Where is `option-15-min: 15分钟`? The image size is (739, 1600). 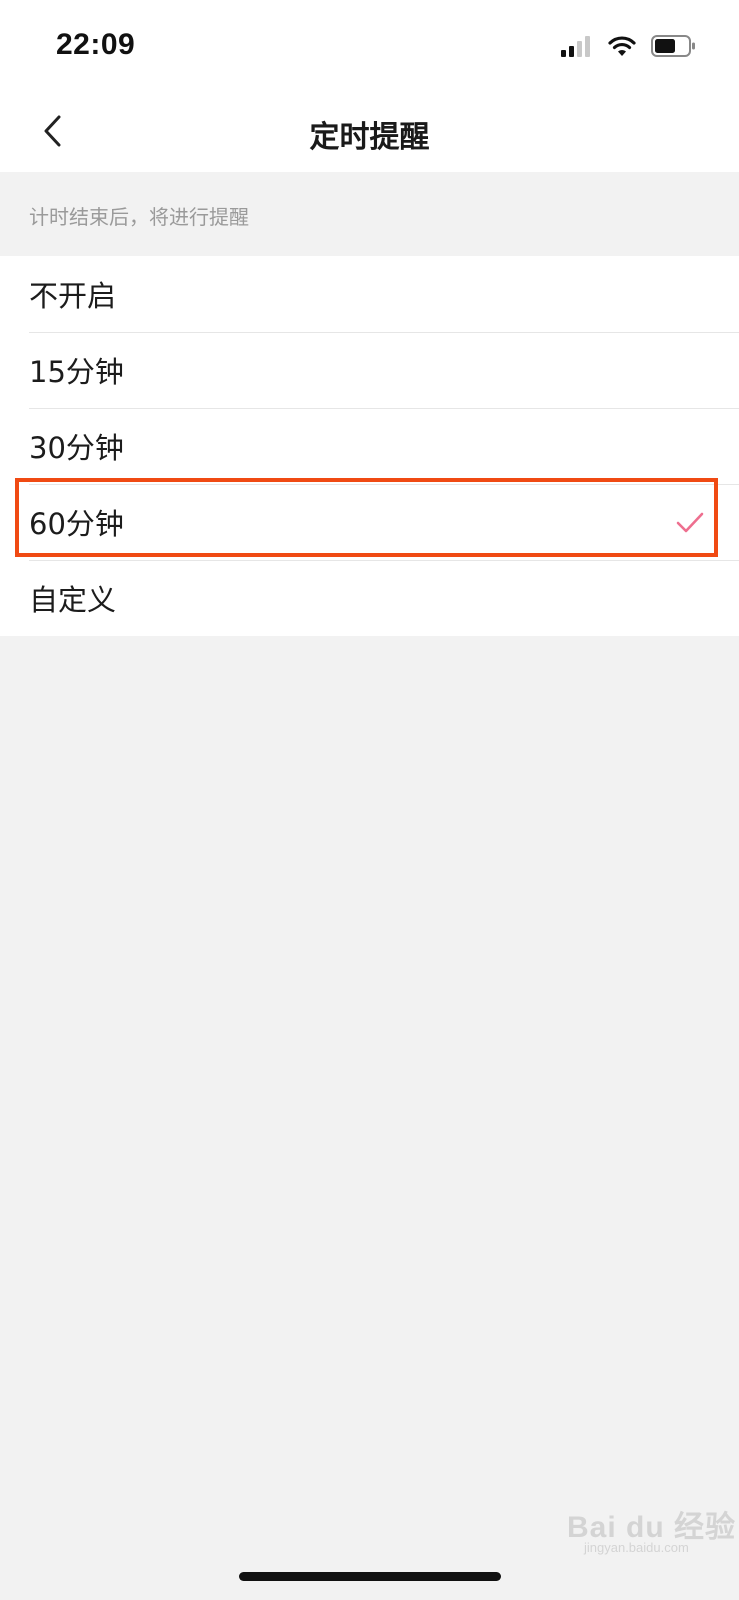 option-15-min: 15分钟 is located at coordinates (369, 370).